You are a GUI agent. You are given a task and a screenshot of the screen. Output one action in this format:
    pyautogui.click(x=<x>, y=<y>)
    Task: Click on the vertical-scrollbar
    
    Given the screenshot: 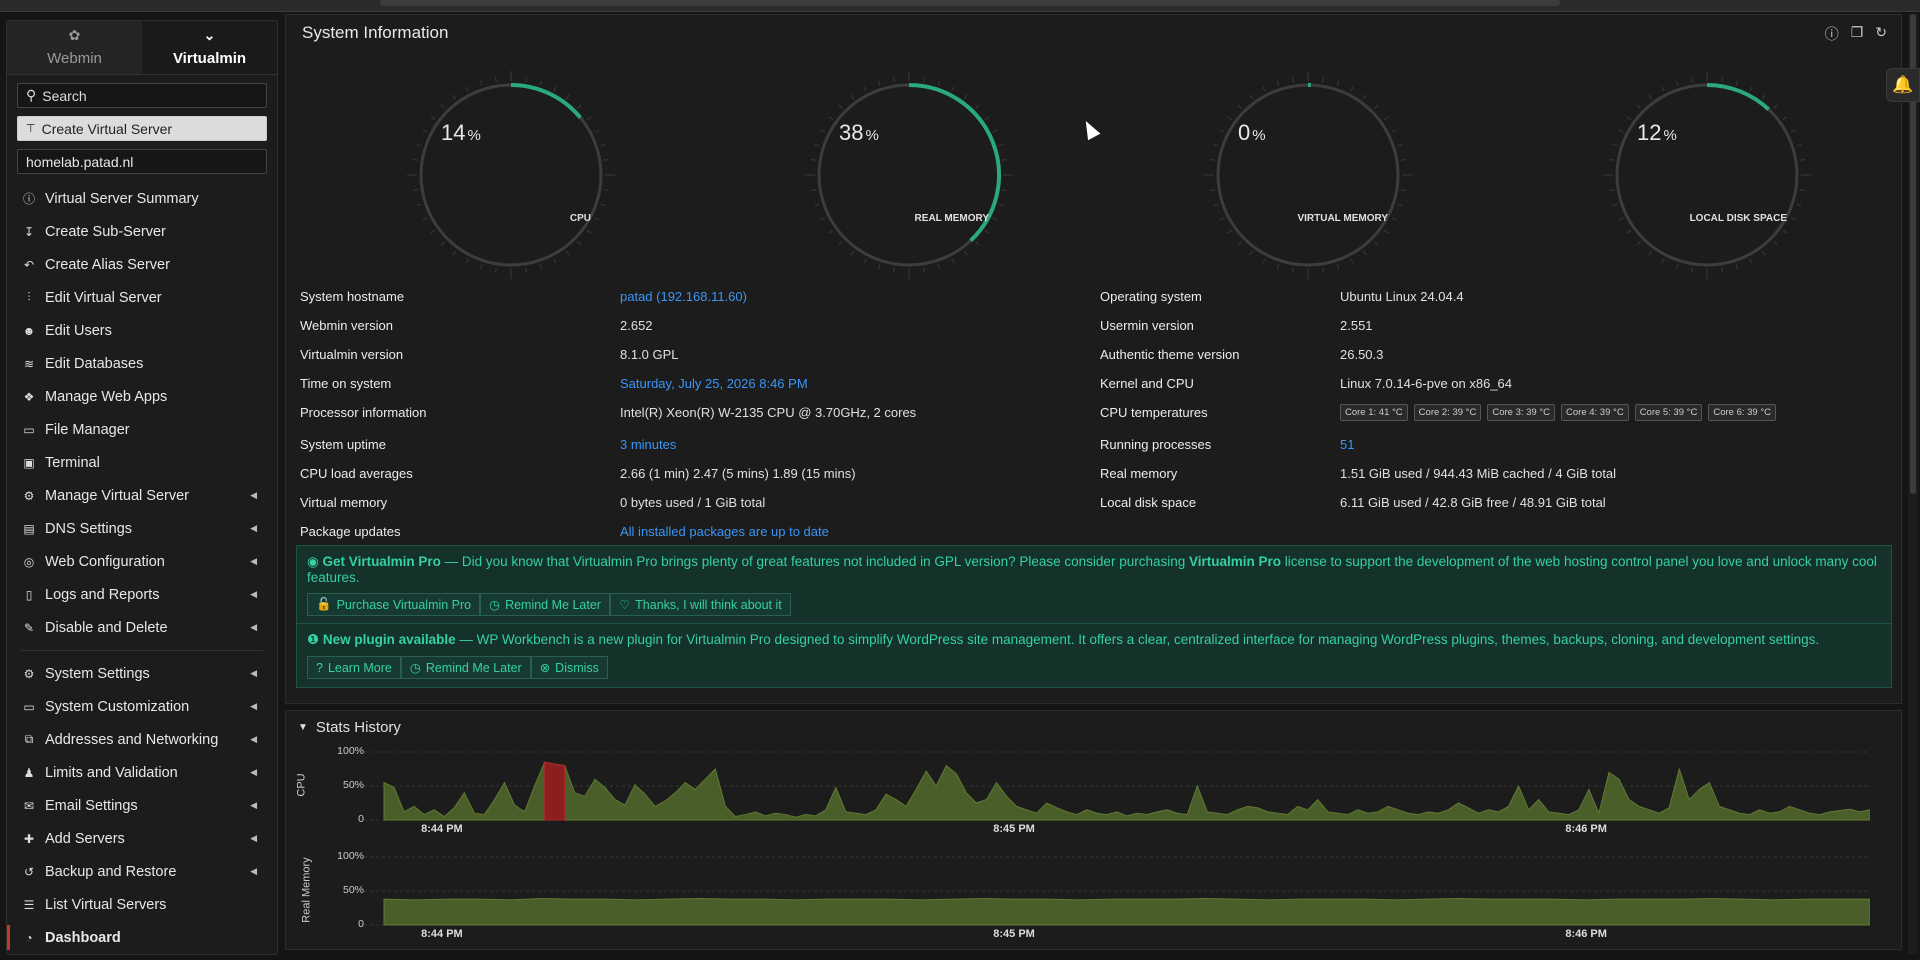 What is the action you would take?
    pyautogui.click(x=1913, y=484)
    